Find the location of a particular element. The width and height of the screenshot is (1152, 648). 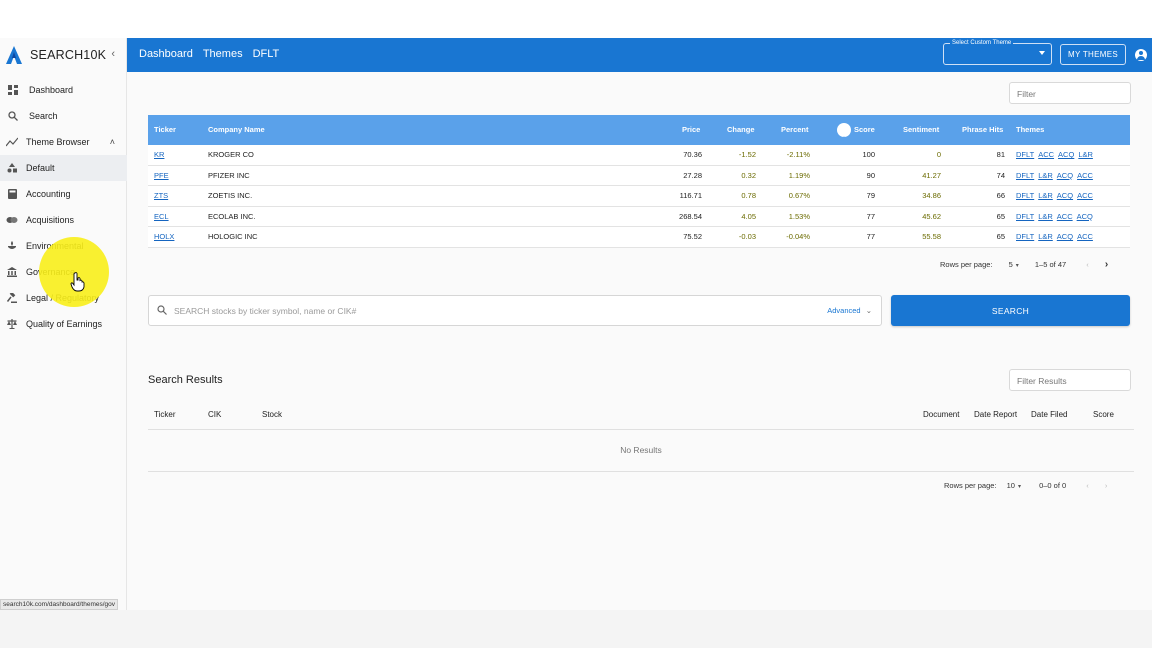

chevron-down-icon: ⌄ is located at coordinates (868, 310).